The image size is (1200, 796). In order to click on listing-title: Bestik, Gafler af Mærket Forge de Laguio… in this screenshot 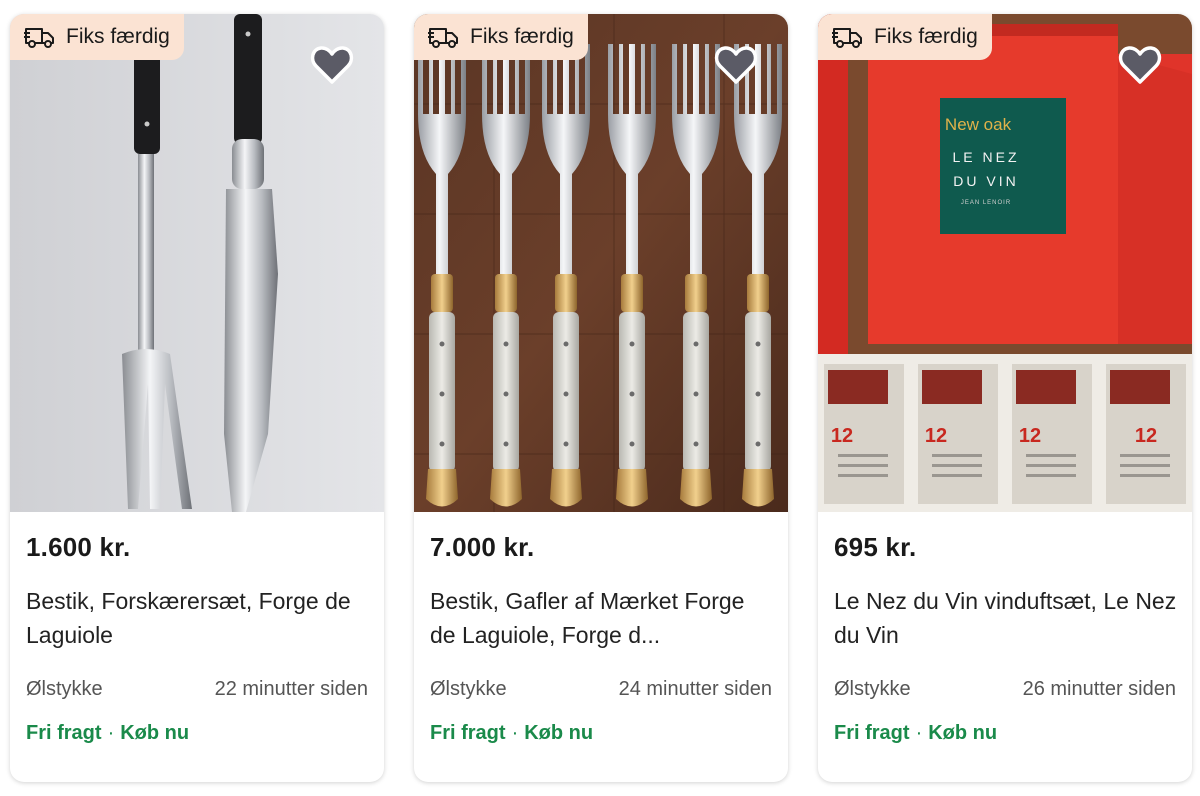, I will do `click(603, 618)`.